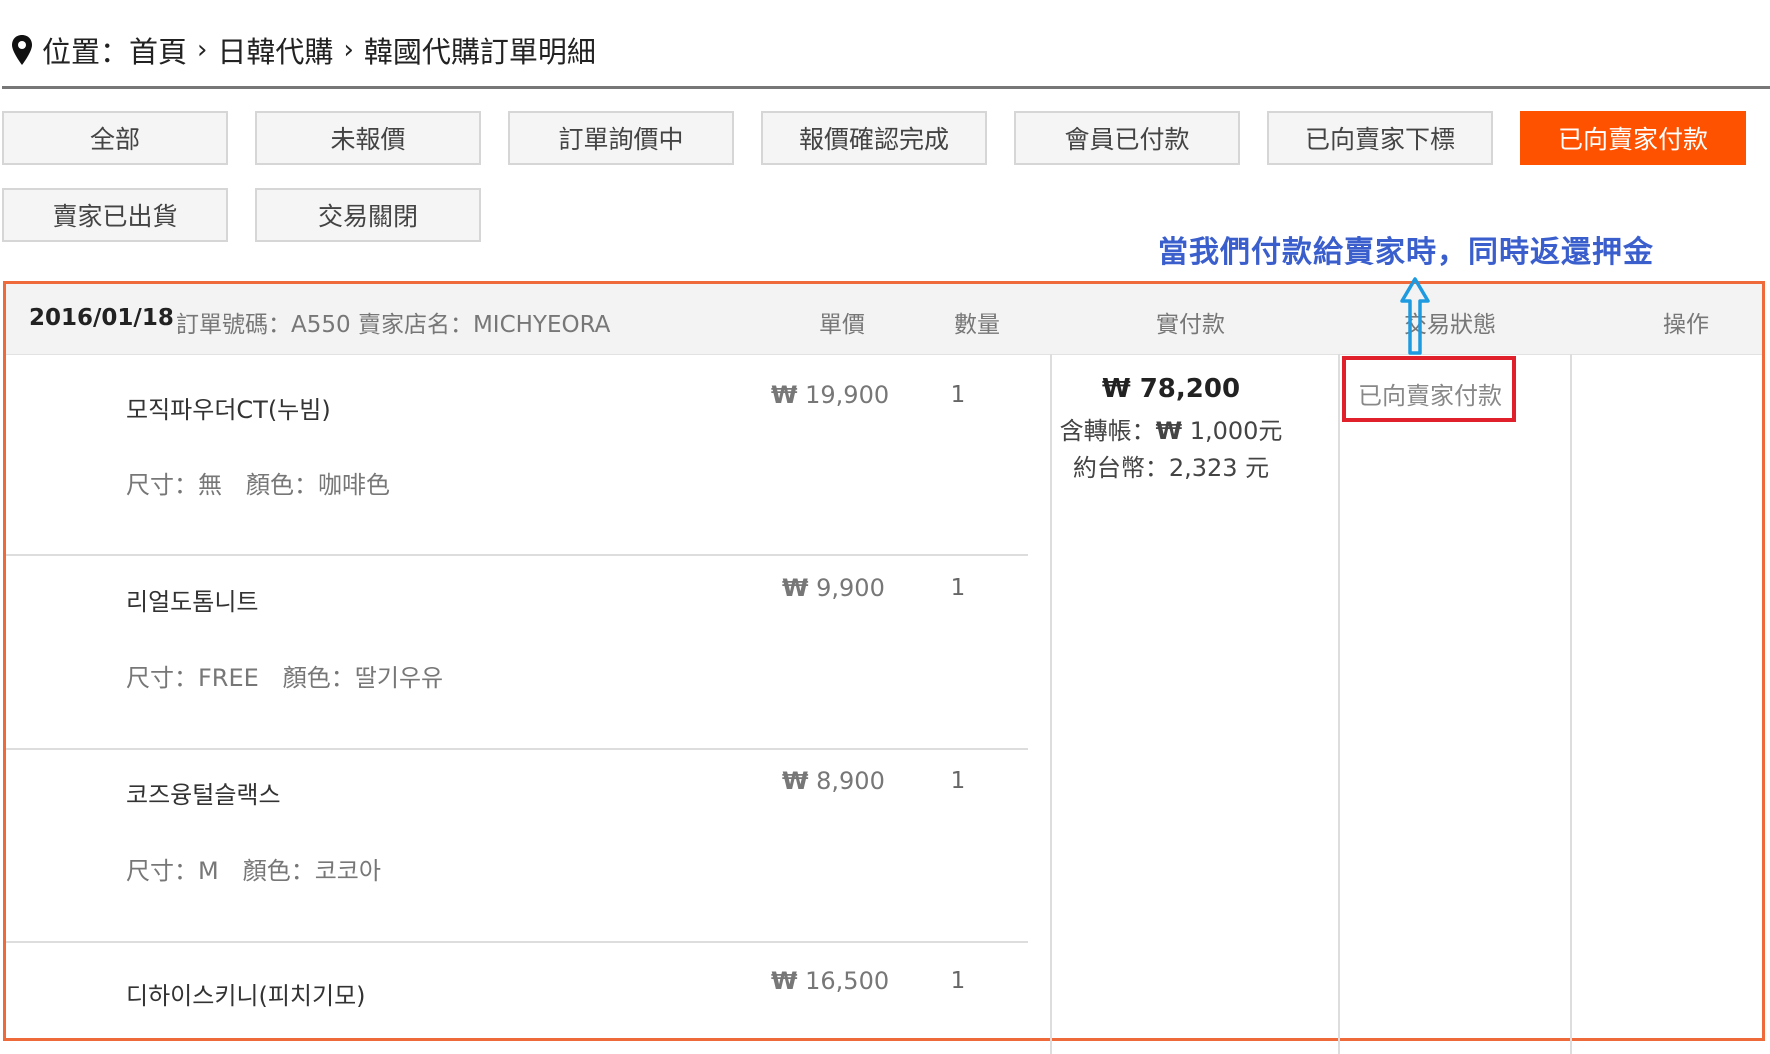  I want to click on twd-label: 約台幣：, so click(1120, 468).